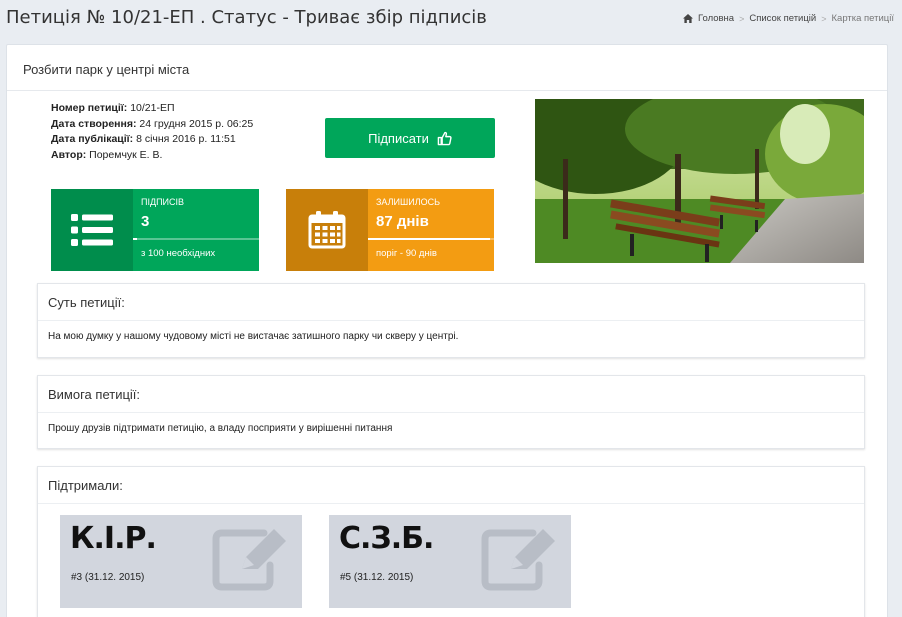 This screenshot has height=617, width=902. What do you see at coordinates (106, 69) in the screenshot?
I see `petition-name: Розбити парк у центрі міста` at bounding box center [106, 69].